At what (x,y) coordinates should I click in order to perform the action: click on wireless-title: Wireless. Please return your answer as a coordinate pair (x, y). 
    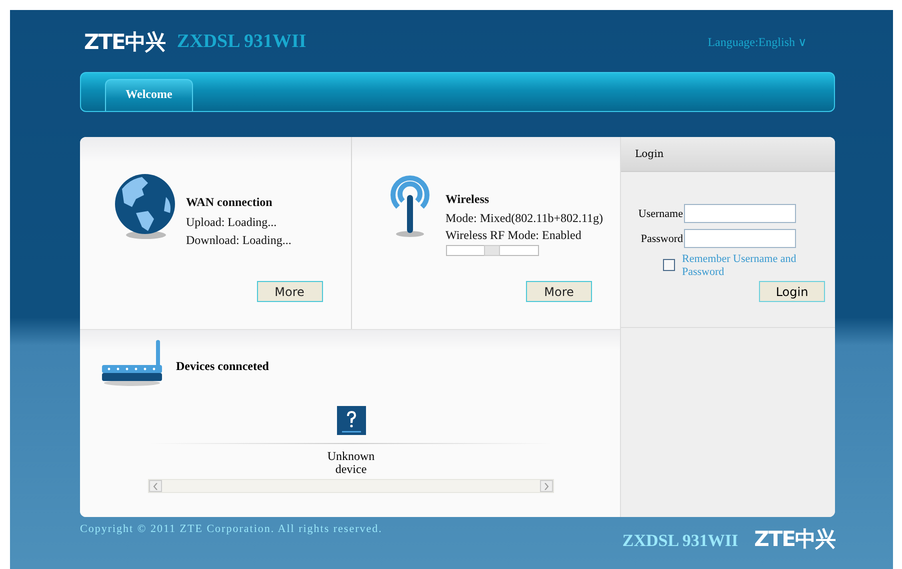
    Looking at the image, I should click on (468, 199).